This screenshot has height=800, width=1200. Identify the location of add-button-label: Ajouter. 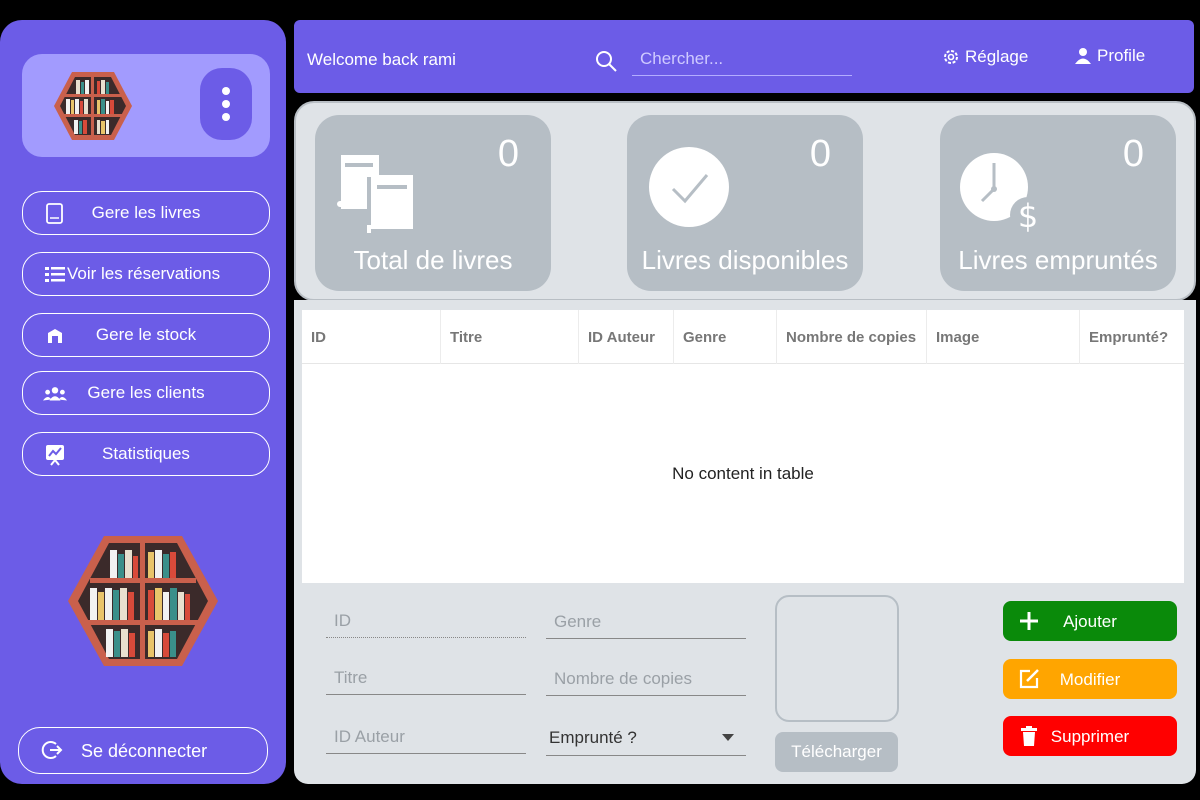
(1090, 621).